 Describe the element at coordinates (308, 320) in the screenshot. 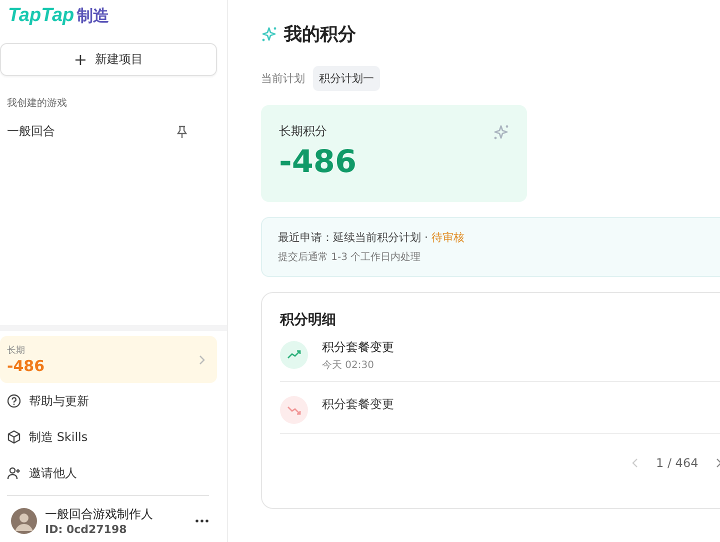

I see `section-title: 积分明细` at that location.